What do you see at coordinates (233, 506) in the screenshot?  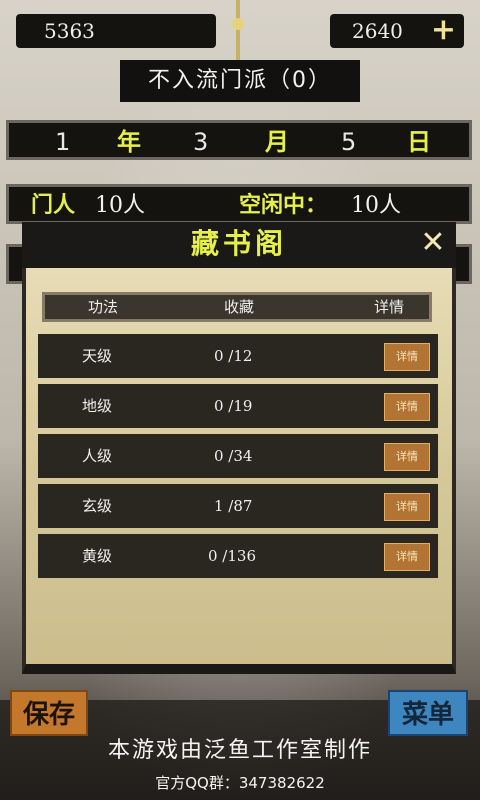 I see `collected-value: 1 /87` at bounding box center [233, 506].